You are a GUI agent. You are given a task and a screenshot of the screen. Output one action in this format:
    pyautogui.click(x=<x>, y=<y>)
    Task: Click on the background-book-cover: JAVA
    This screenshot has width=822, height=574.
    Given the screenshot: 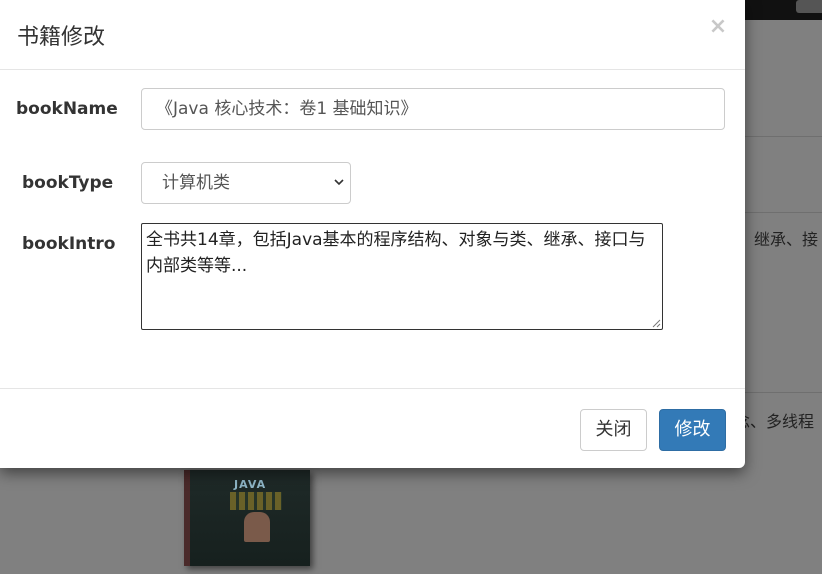 What is the action you would take?
    pyautogui.click(x=247, y=518)
    